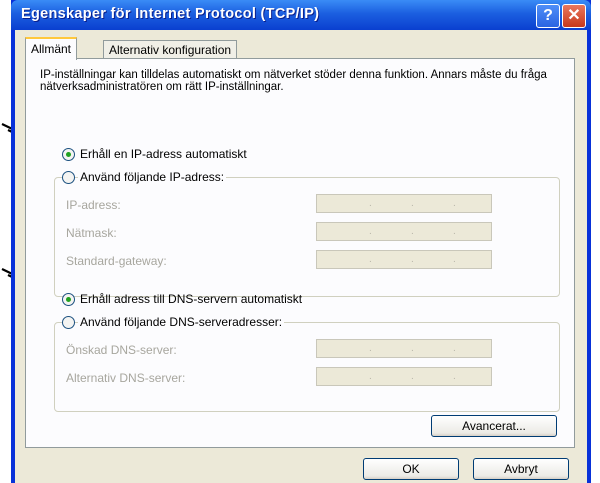 Image resolution: width=600 pixels, height=483 pixels. What do you see at coordinates (126, 378) in the screenshot?
I see `alternate-dns-label: Alternativ DNS-server:` at bounding box center [126, 378].